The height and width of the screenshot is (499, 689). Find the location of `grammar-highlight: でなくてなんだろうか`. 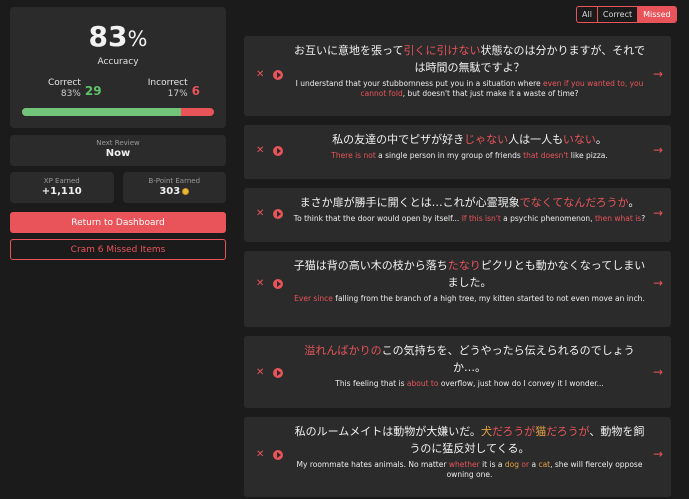

grammar-highlight: でなくてなんだろうか is located at coordinates (574, 202).